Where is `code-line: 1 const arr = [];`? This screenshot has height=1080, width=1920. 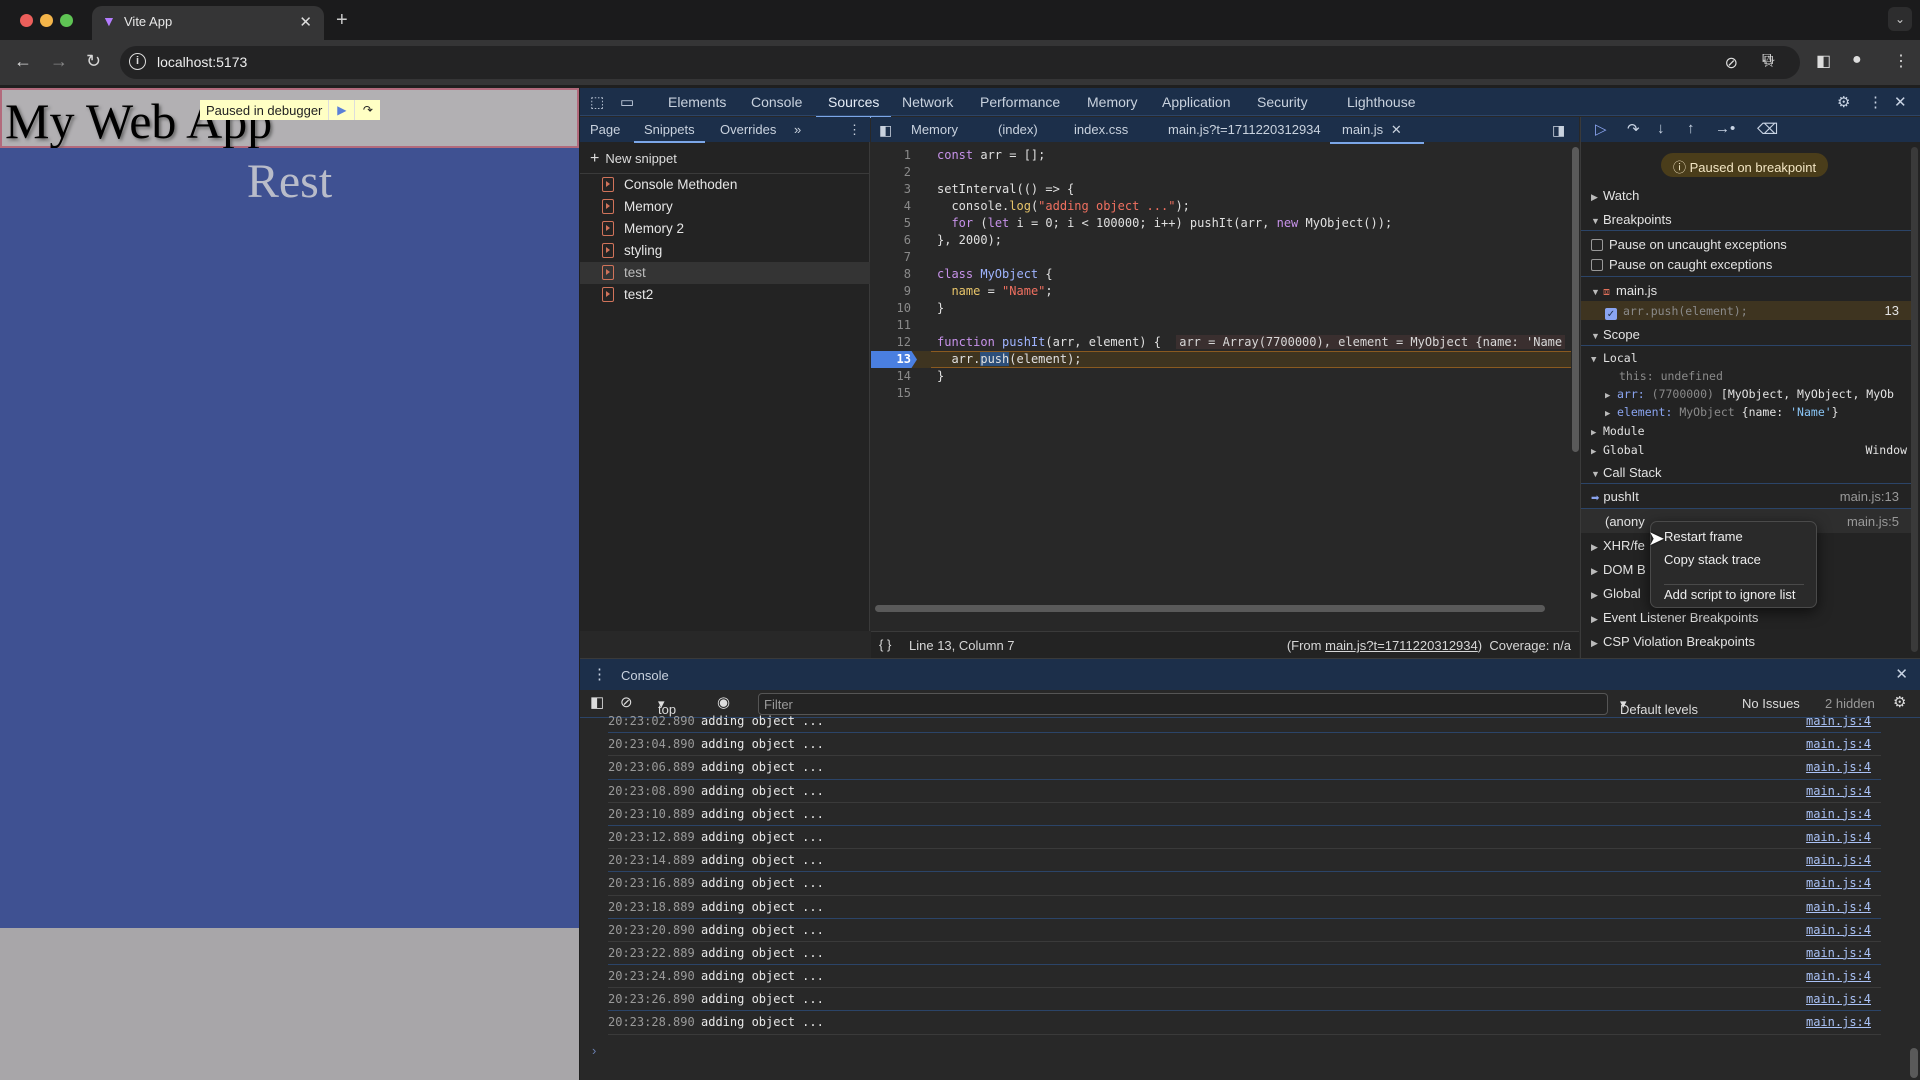 code-line: 1 const arr = []; is located at coordinates (1221, 155).